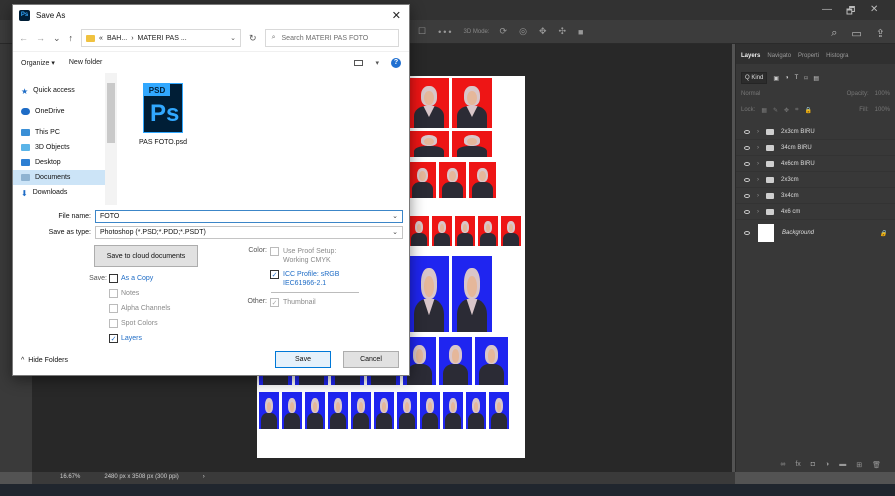 This screenshot has height=496, width=895. Describe the element at coordinates (163, 114) in the screenshot. I see `file-item: PSD Ps PAS FOTO.psd` at that location.